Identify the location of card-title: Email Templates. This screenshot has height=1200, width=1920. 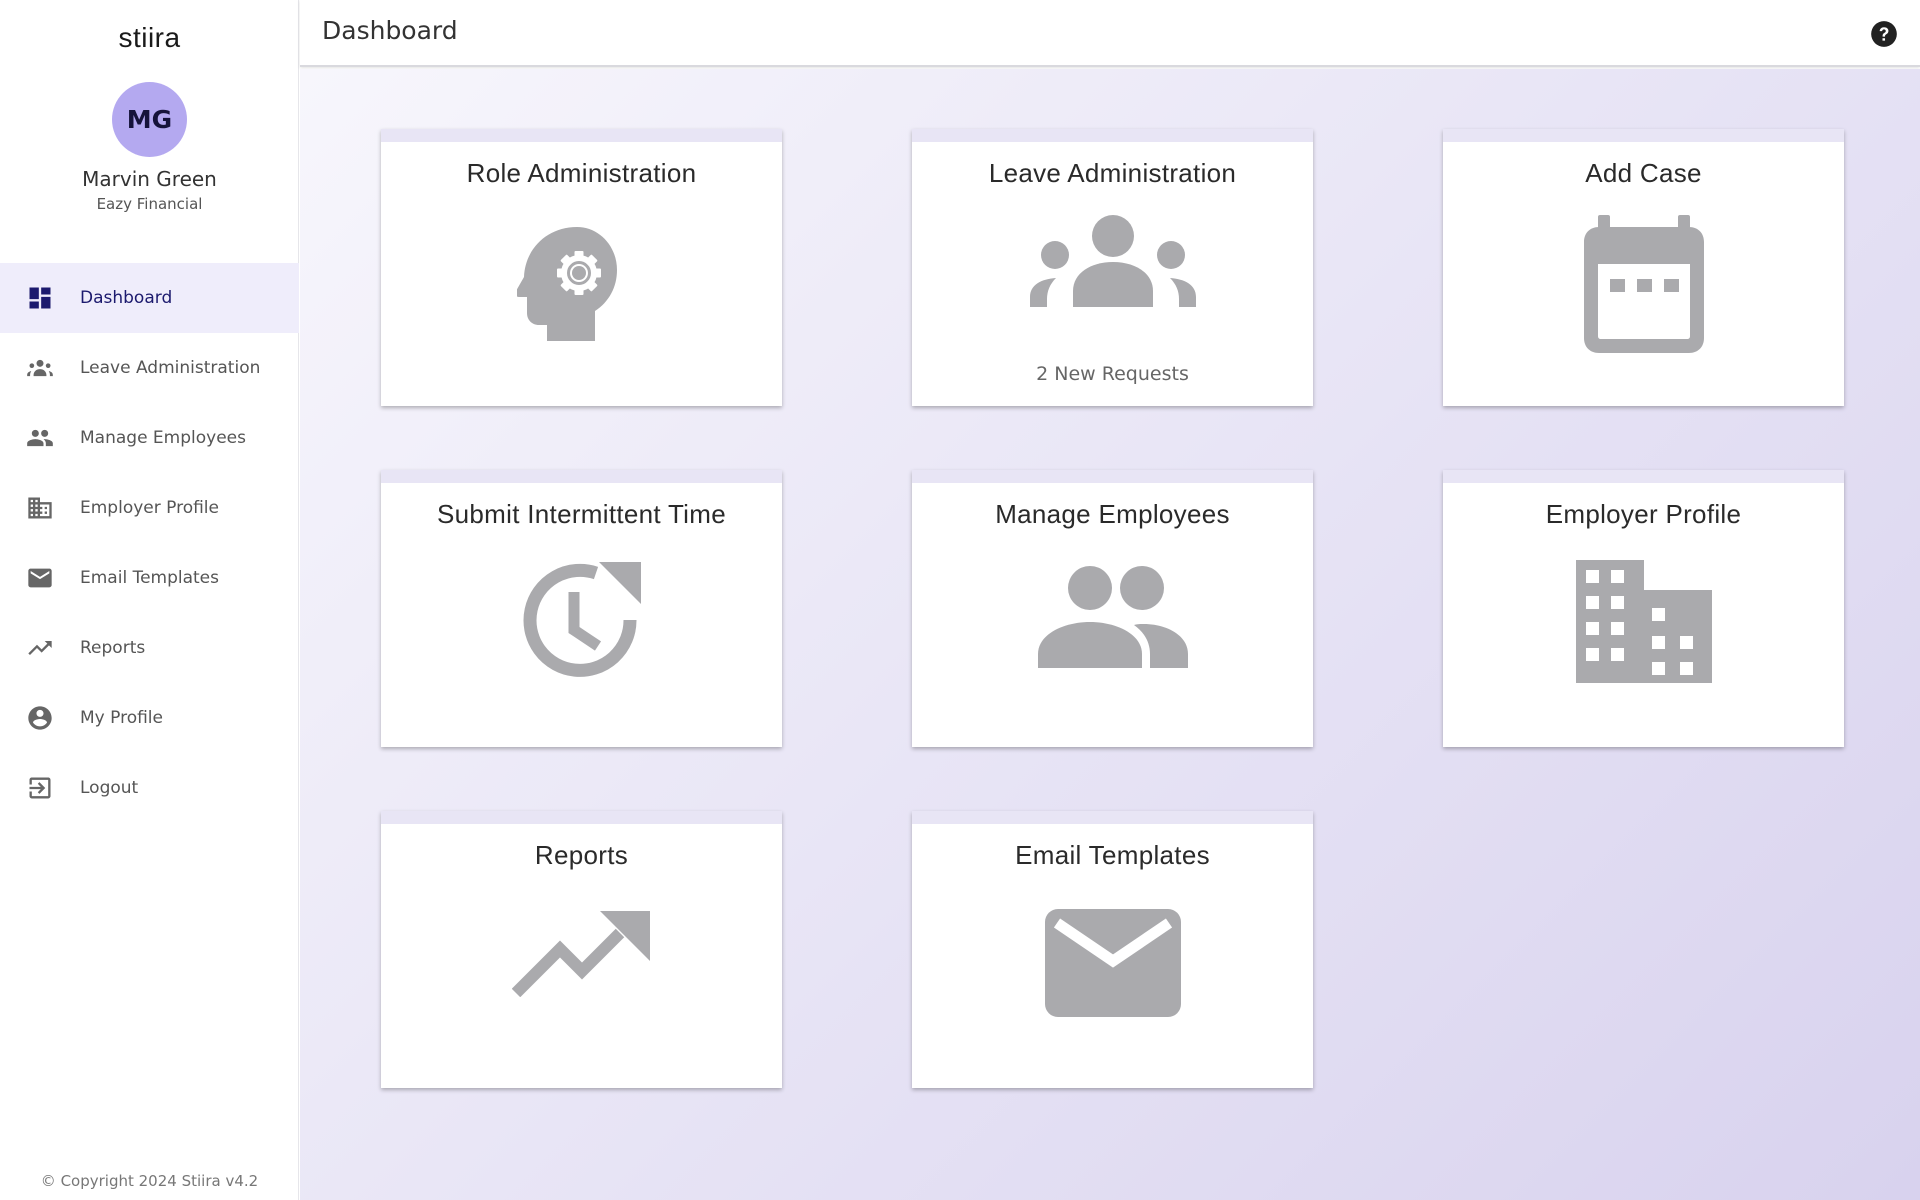
(1112, 855).